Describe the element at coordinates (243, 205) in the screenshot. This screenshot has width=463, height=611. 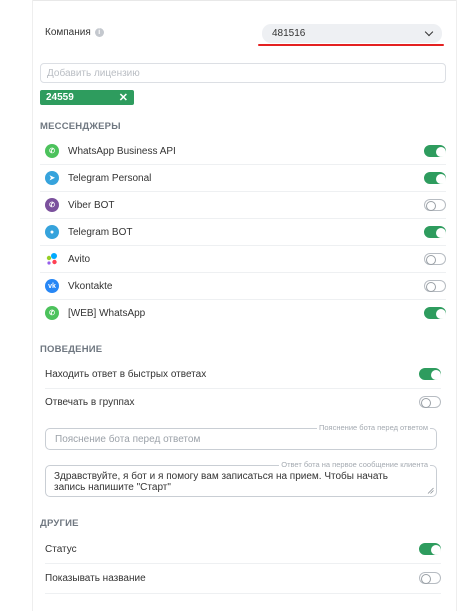
I see `messenger-row-viber-bot: ✆ Viber BOT` at that location.